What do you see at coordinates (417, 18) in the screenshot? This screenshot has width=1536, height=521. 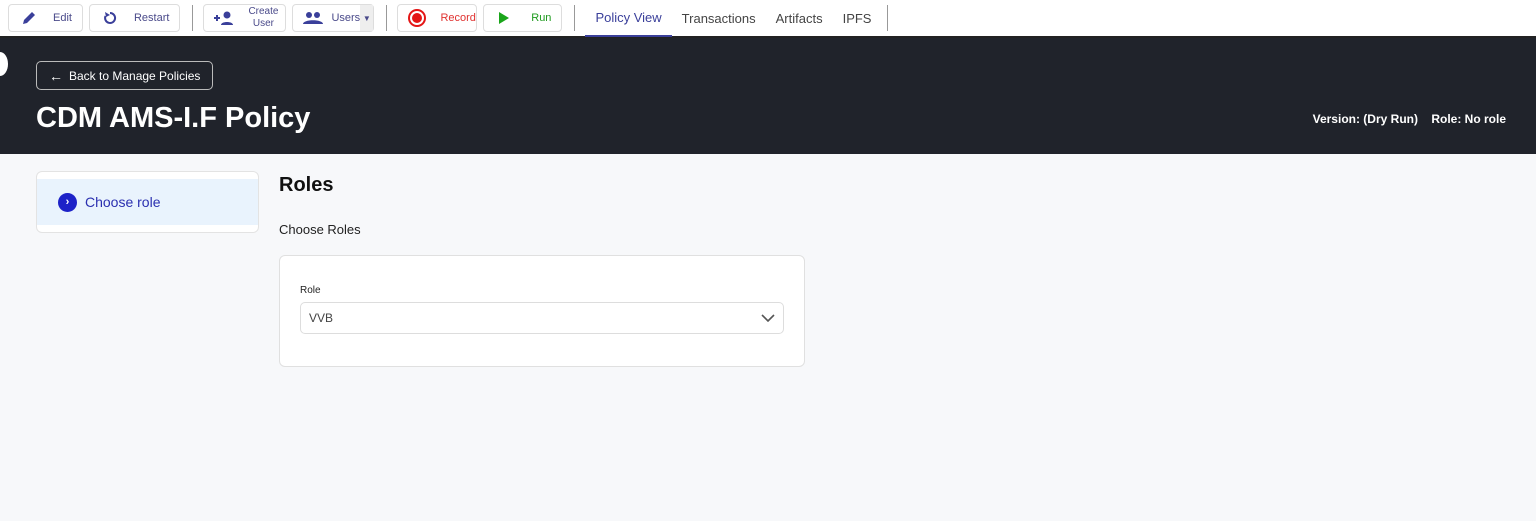 I see `record-icon` at bounding box center [417, 18].